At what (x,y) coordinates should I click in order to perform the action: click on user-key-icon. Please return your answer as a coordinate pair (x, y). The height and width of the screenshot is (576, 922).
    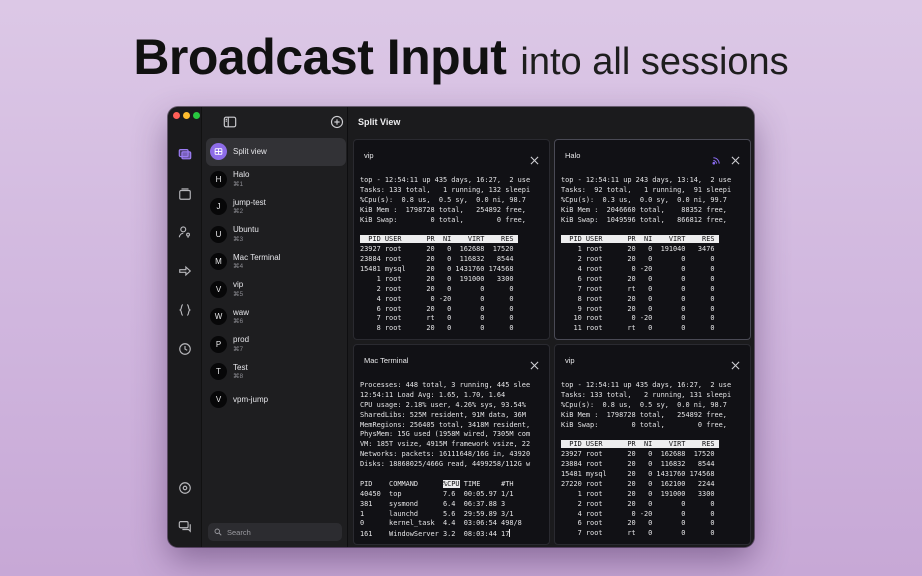
    Looking at the image, I should click on (185, 232).